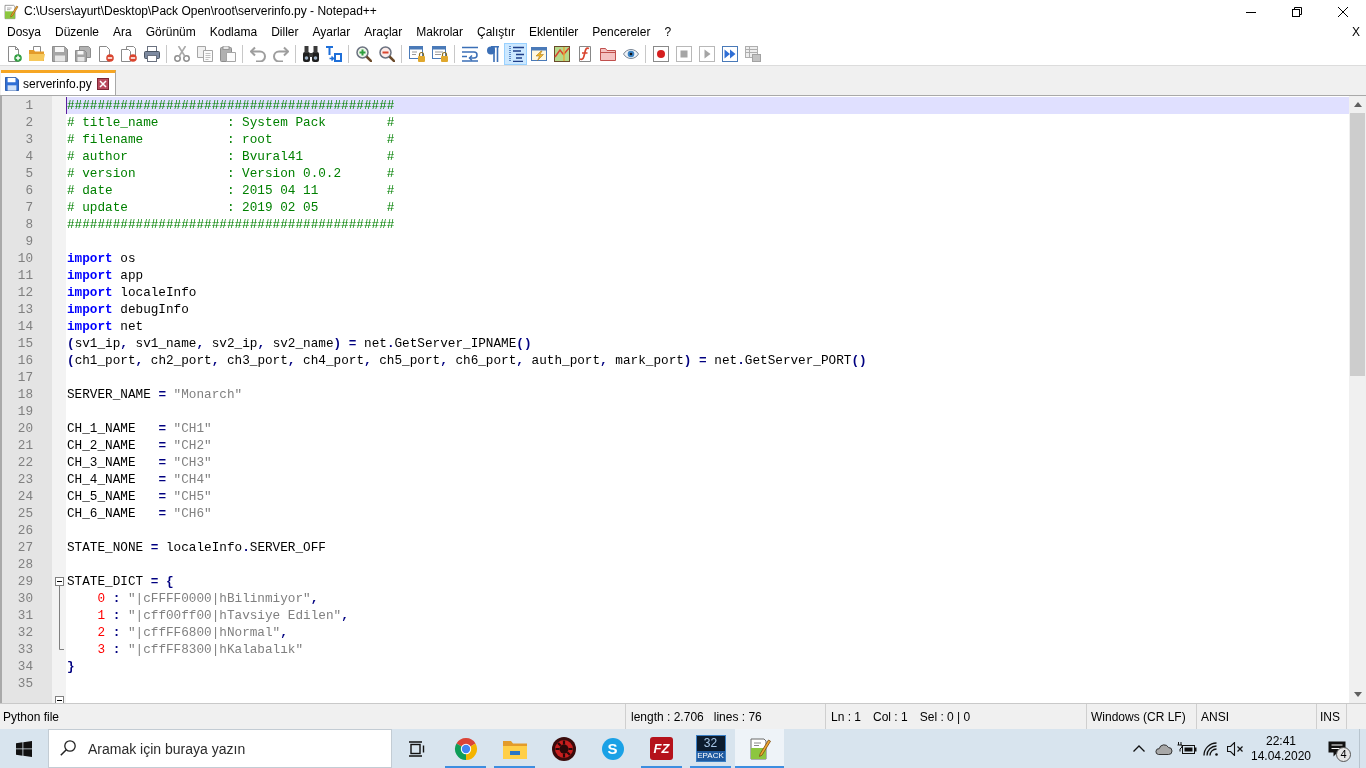  Describe the element at coordinates (1138, 716) in the screenshot. I see `line-ending-text: Windows (CR LF)` at that location.